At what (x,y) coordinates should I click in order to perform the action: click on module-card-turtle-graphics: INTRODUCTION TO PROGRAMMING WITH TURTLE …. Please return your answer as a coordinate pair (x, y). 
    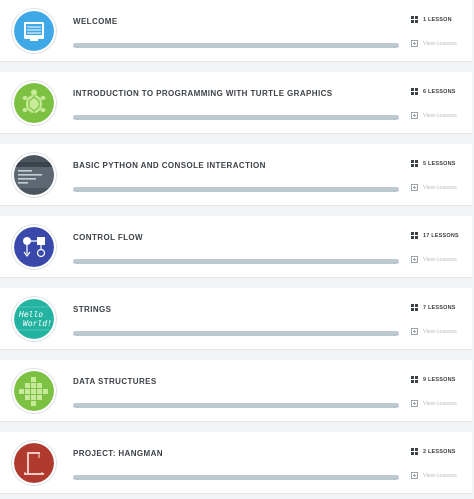
    Looking at the image, I should click on (236, 103).